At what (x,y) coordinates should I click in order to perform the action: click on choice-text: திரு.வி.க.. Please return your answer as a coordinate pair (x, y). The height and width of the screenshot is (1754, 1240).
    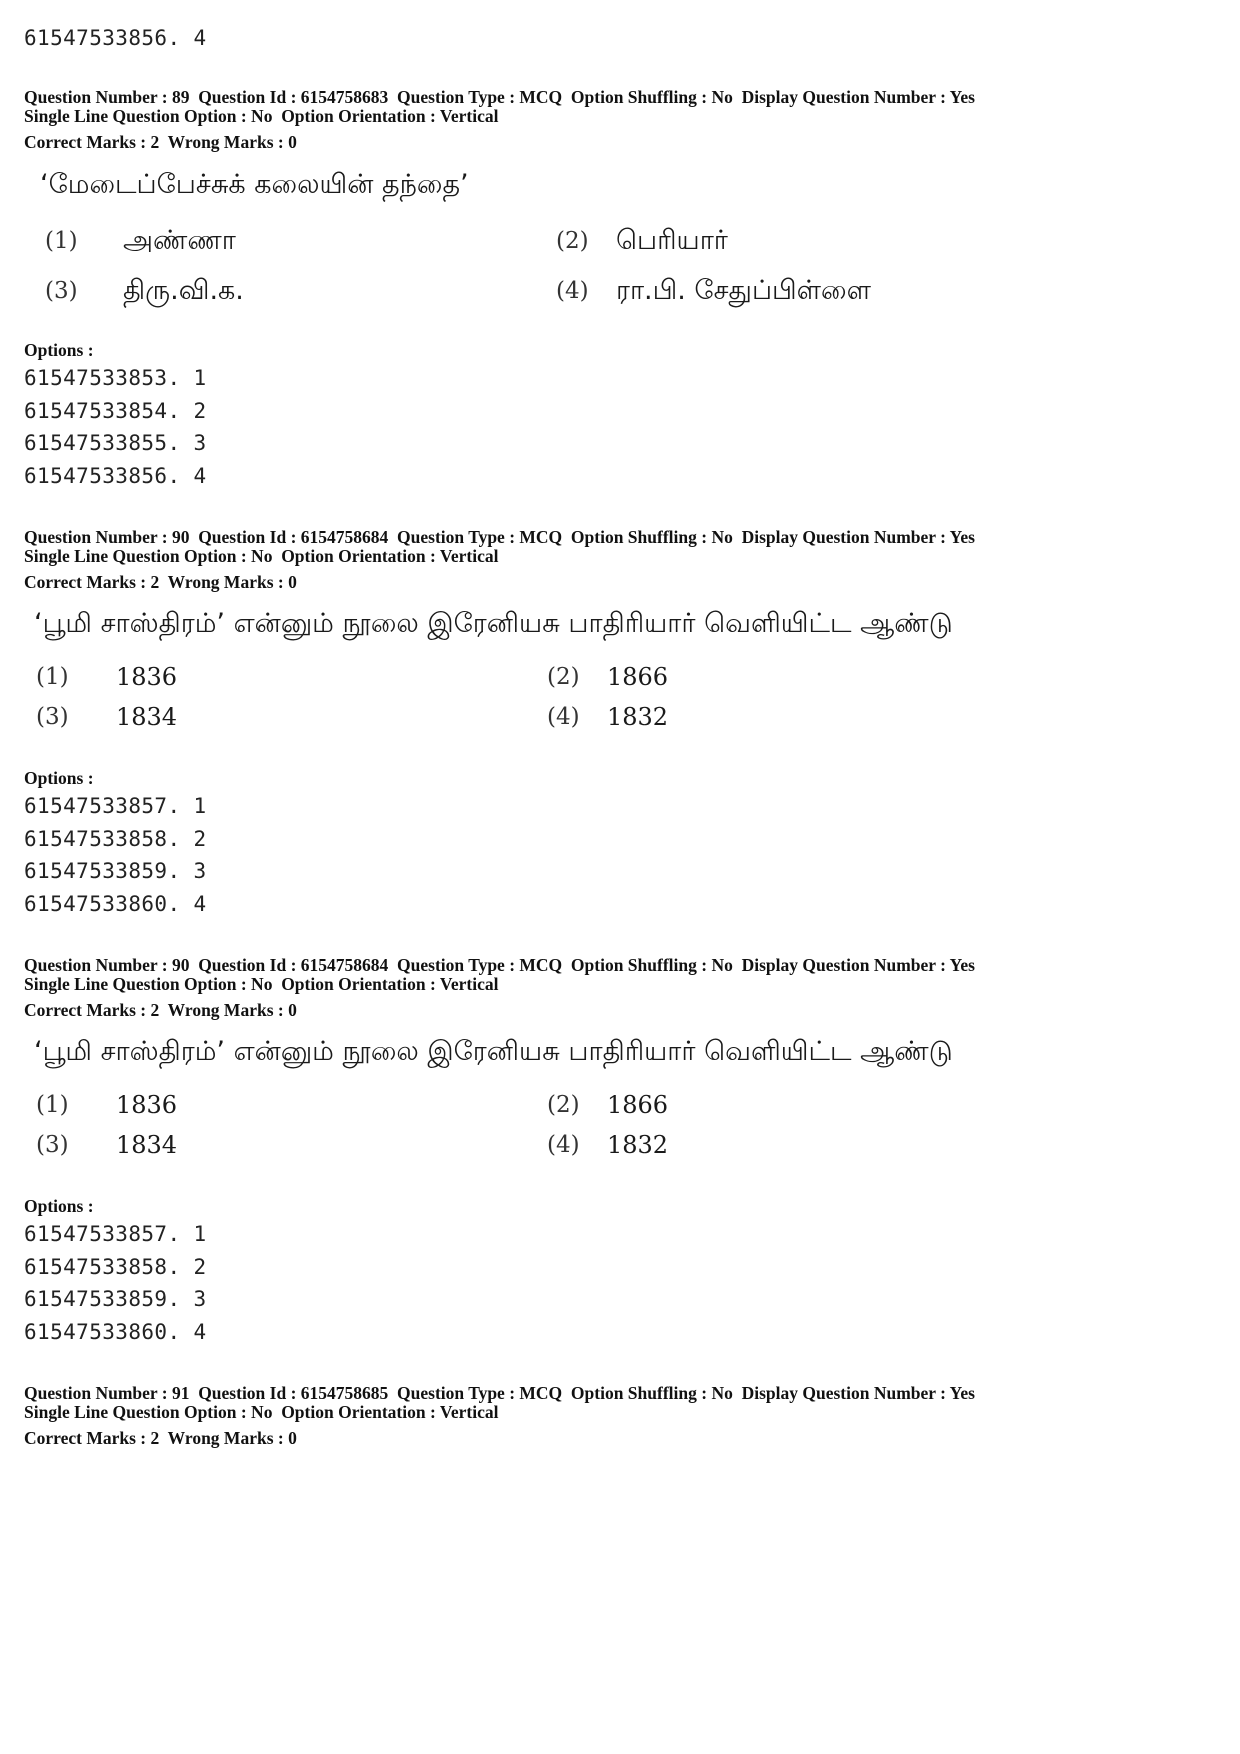
    Looking at the image, I should click on (183, 290).